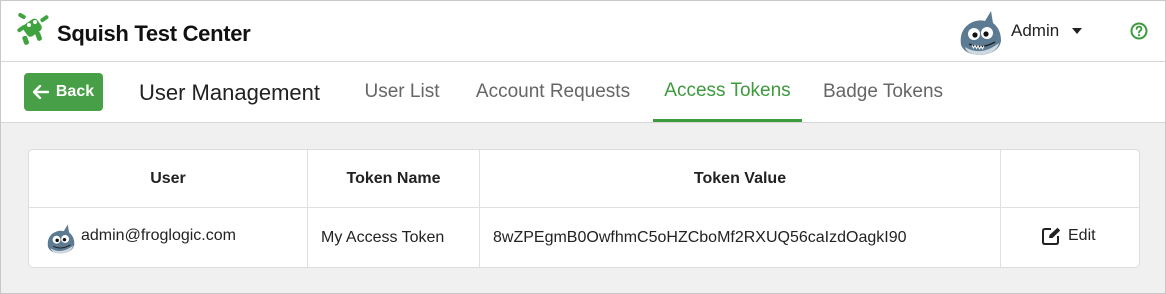  Describe the element at coordinates (158, 235) in the screenshot. I see `row-user-email: admin@froglogic.com` at that location.